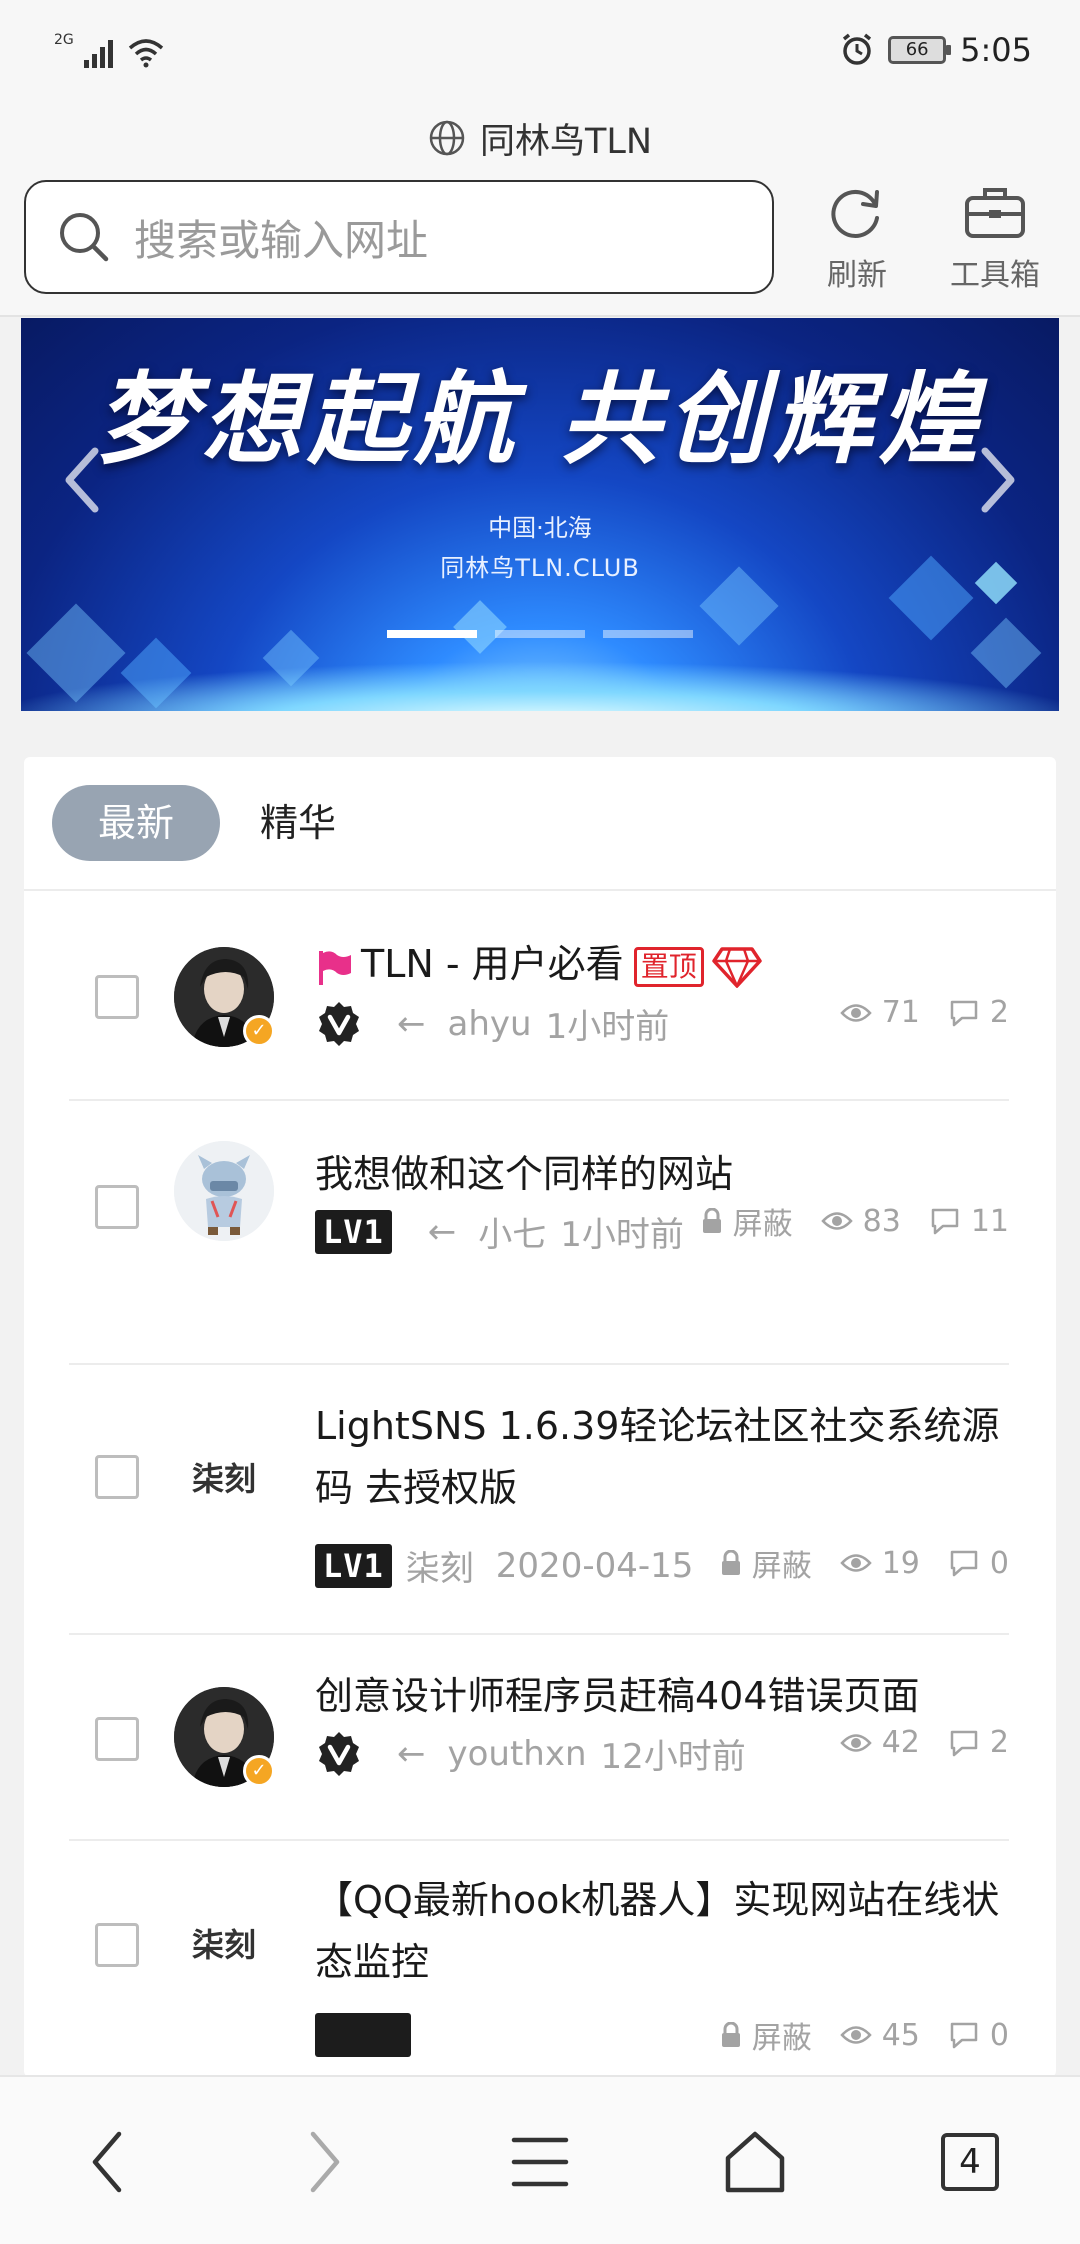 Image resolution: width=1080 pixels, height=2244 pixels. I want to click on author-name: youthxn, so click(517, 1754).